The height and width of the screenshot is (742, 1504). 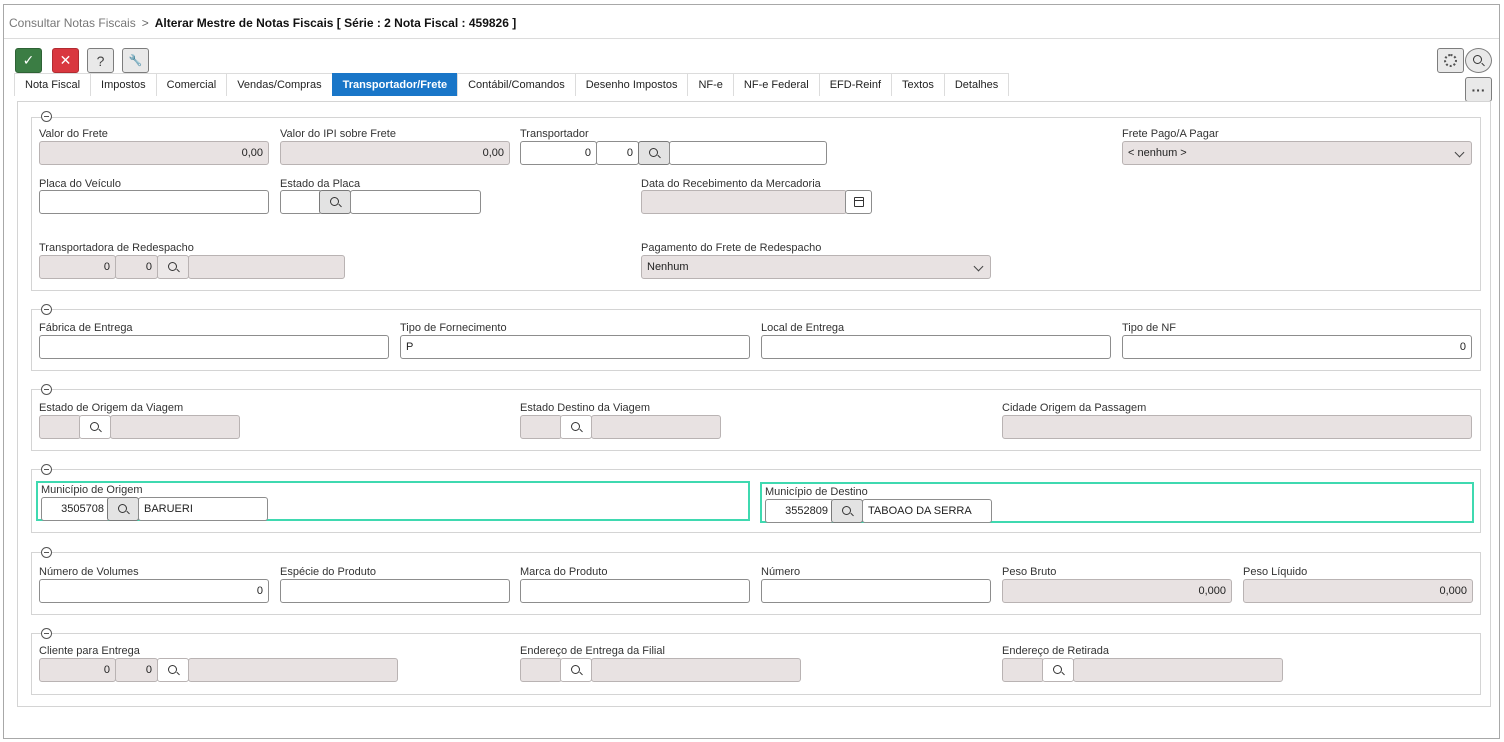 I want to click on tab-nfe-federal: NF-e Federal, so click(x=776, y=84).